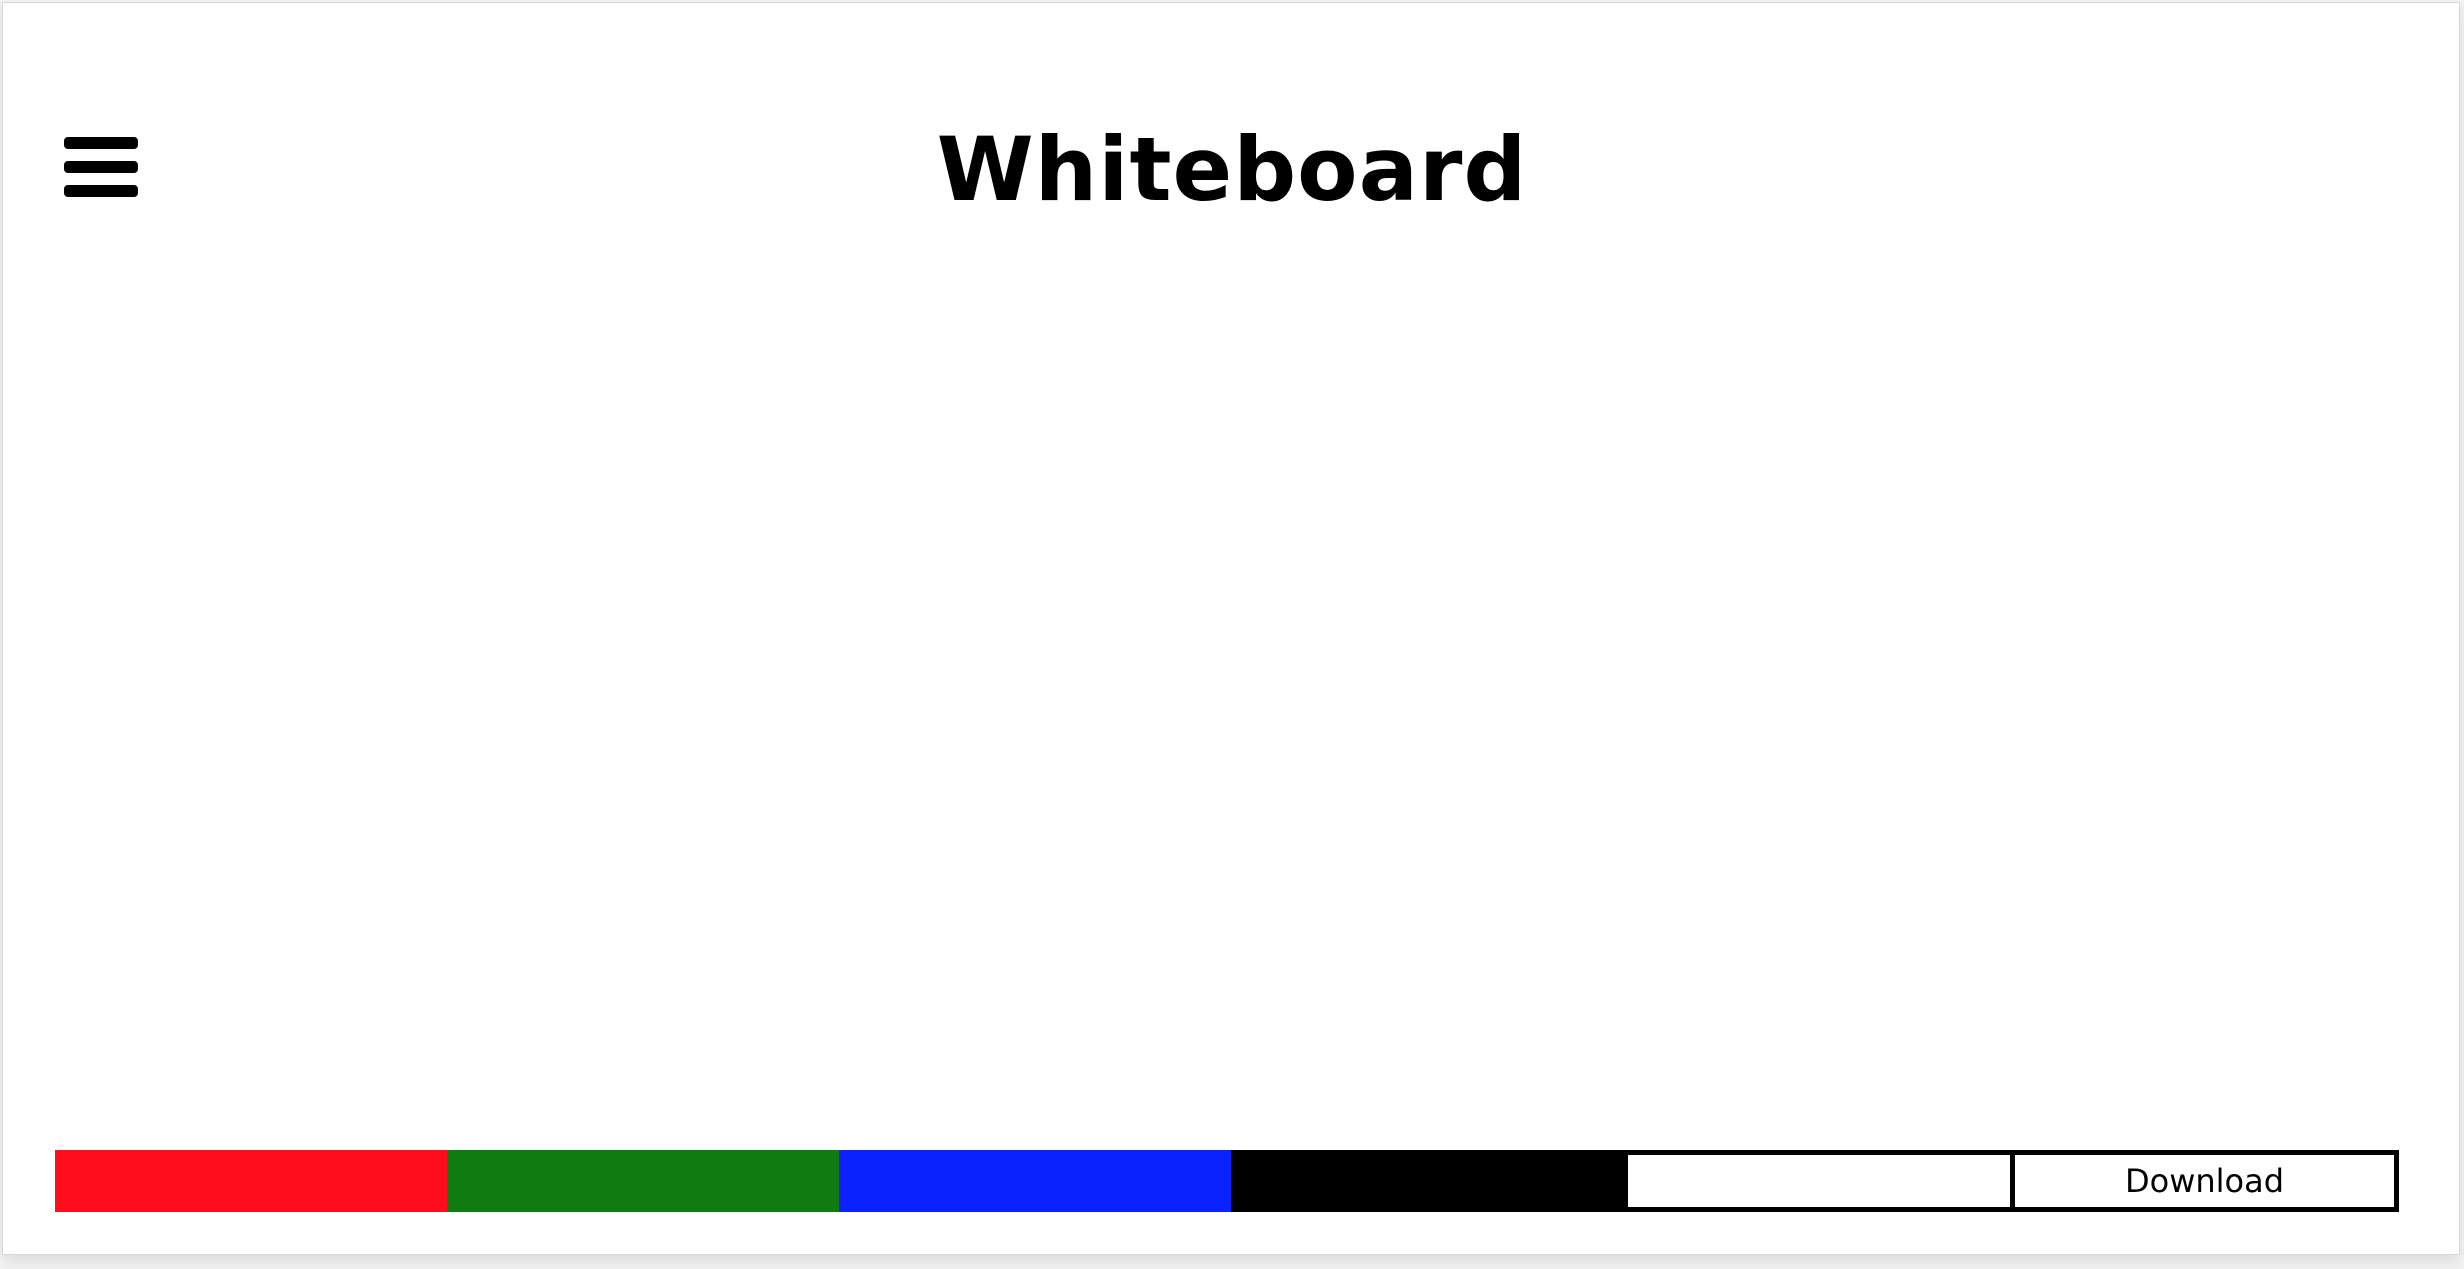 This screenshot has width=2464, height=1269. What do you see at coordinates (1427, 1181) in the screenshot?
I see `color-swatch-black` at bounding box center [1427, 1181].